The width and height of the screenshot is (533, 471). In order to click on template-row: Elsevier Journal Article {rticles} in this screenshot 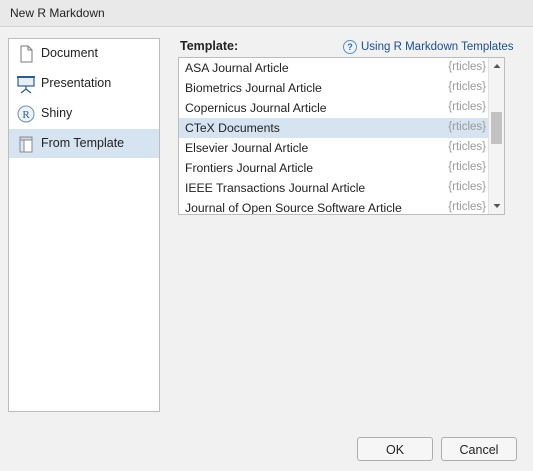, I will do `click(333, 148)`.